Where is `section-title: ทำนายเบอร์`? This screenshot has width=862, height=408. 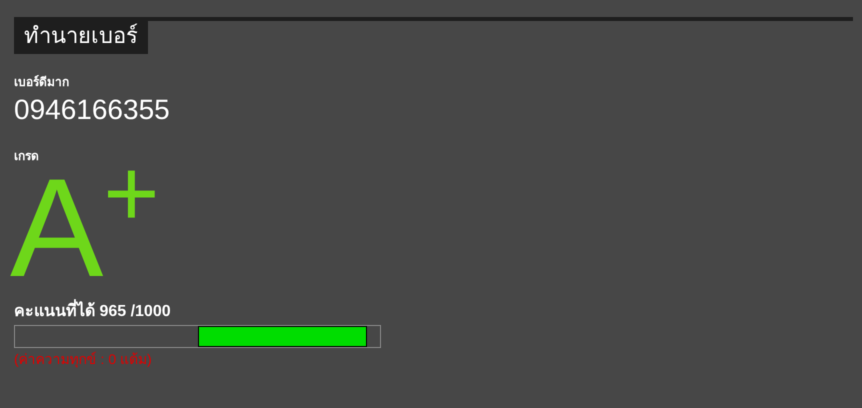
section-title: ทำนายเบอร์ is located at coordinates (81, 37).